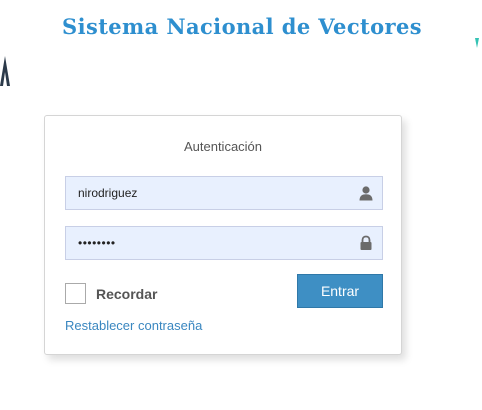  Describe the element at coordinates (366, 242) in the screenshot. I see `lock-icon` at that location.